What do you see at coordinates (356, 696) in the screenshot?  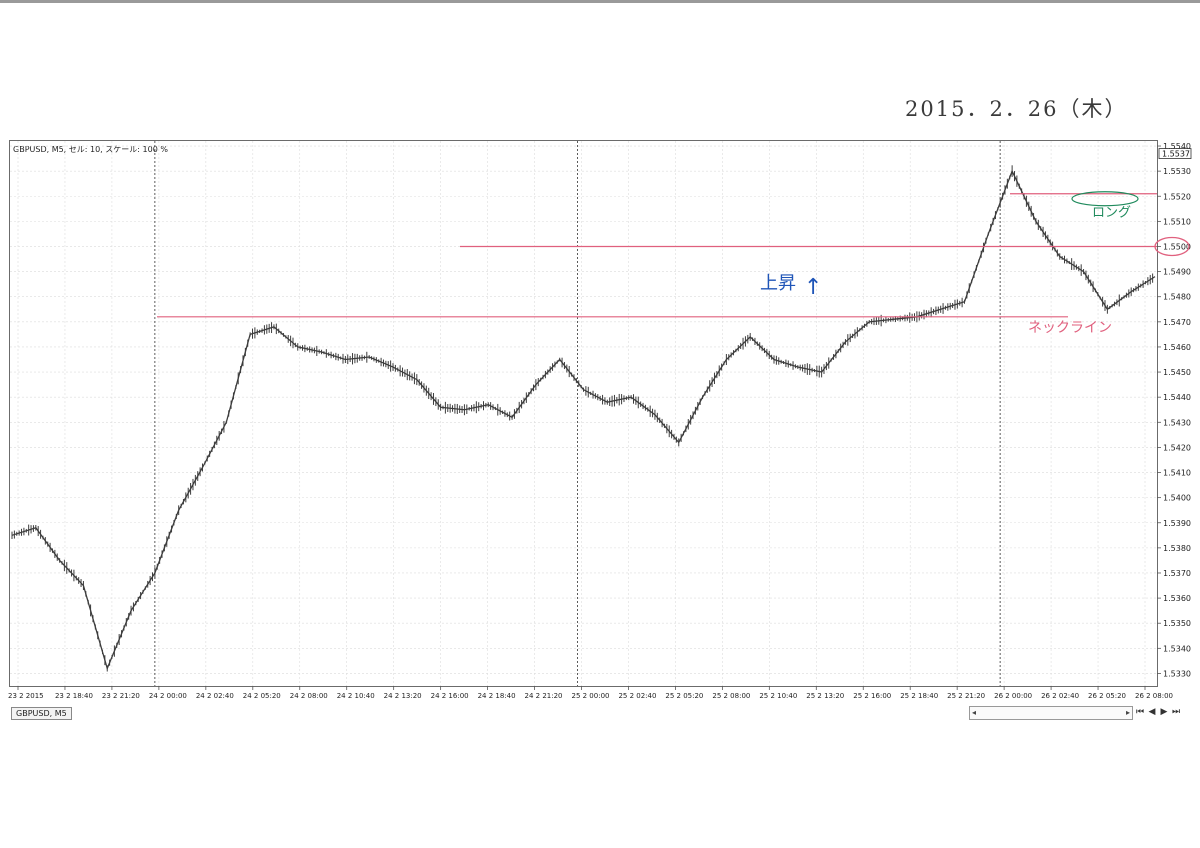 I see `x-tick-label: 24 2 10:40` at bounding box center [356, 696].